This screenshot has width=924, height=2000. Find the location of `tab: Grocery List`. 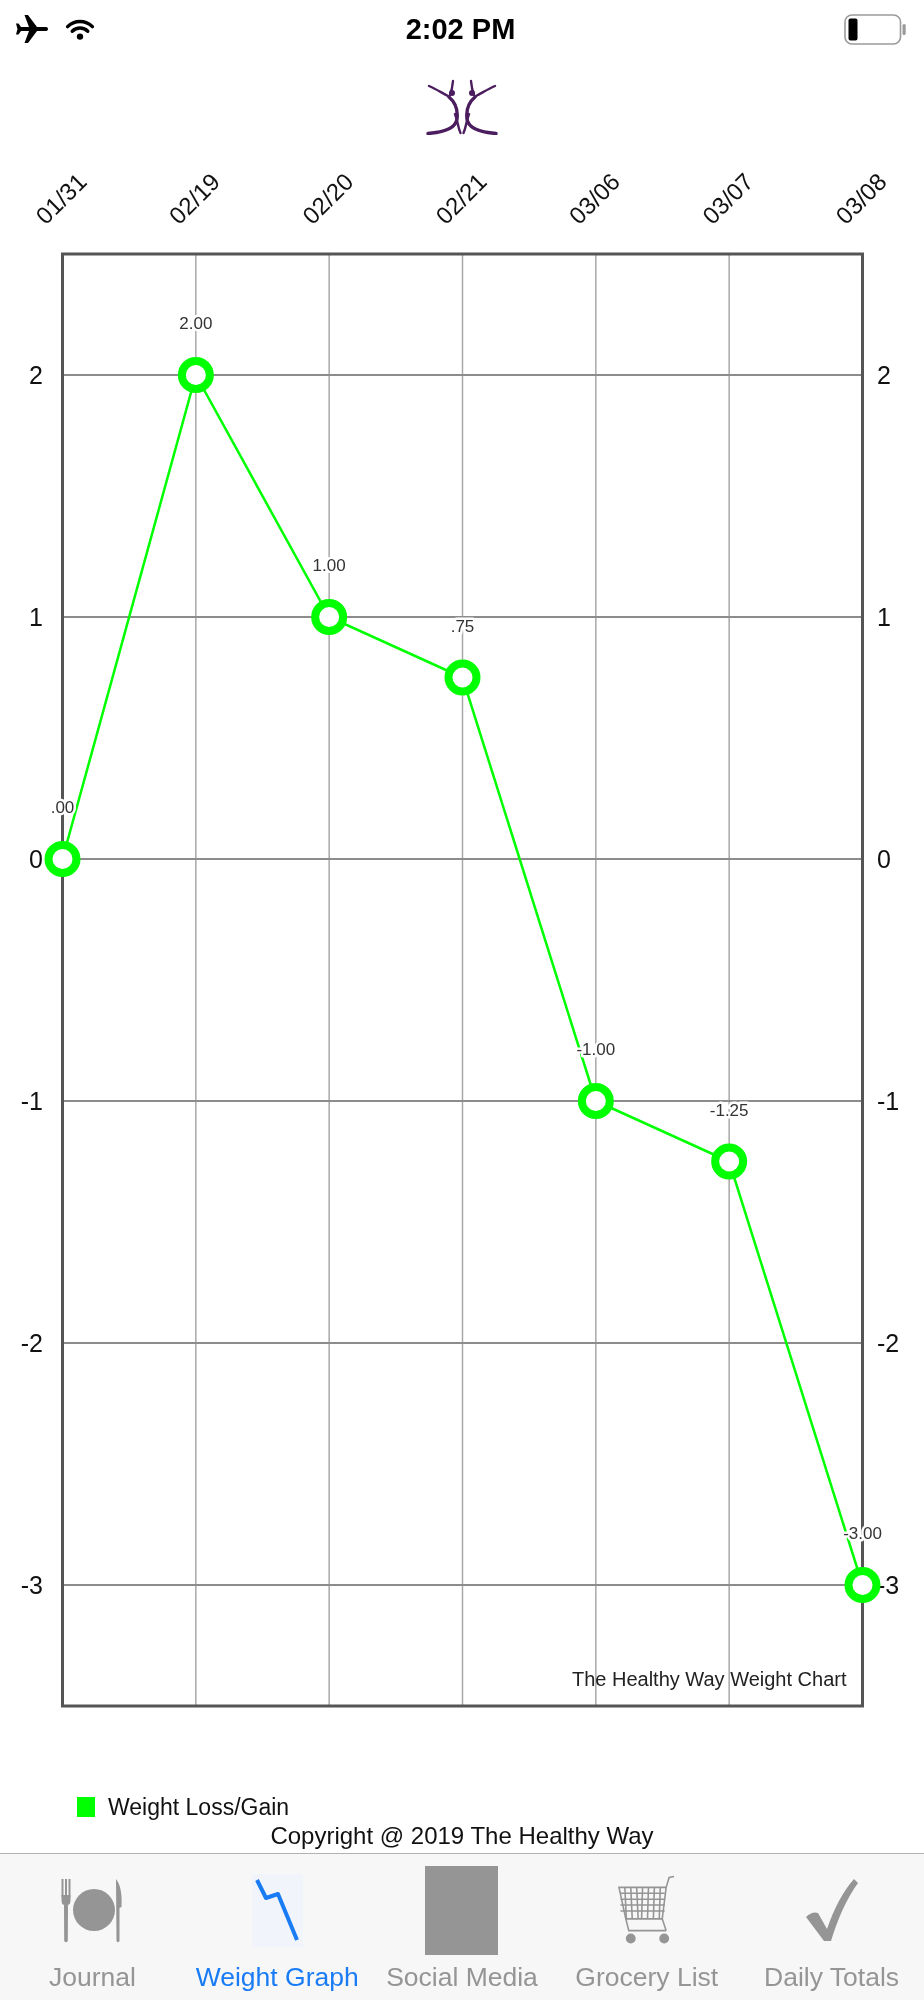

tab: Grocery List is located at coordinates (647, 1927).